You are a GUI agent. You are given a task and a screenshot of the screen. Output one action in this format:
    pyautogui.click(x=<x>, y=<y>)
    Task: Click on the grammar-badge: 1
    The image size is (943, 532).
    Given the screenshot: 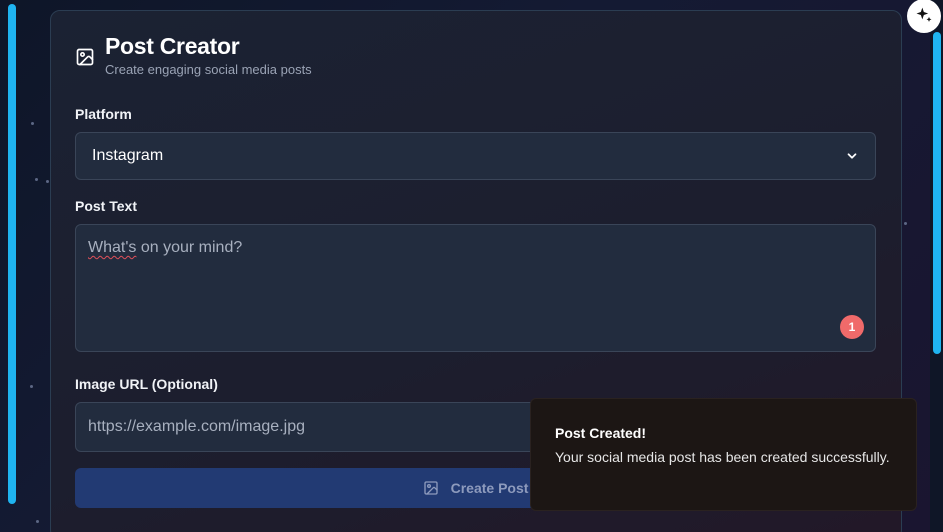 What is the action you would take?
    pyautogui.click(x=852, y=327)
    